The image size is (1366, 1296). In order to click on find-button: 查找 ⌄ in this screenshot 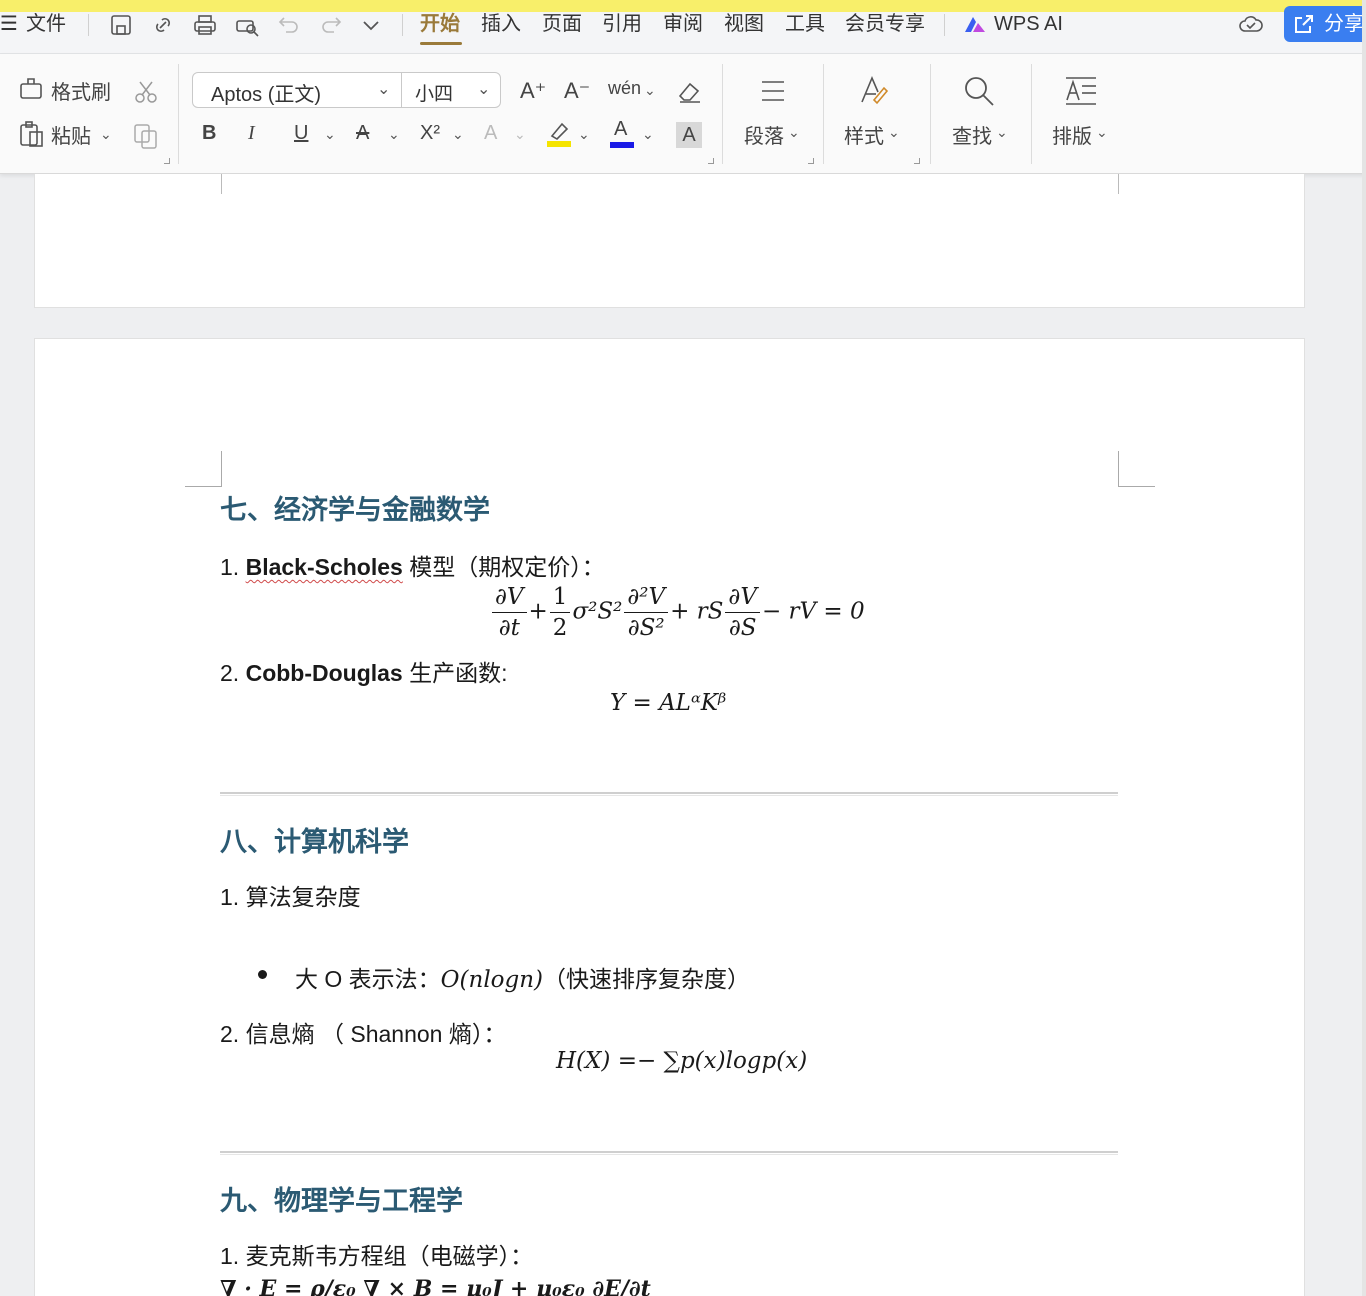, I will do `click(980, 134)`.